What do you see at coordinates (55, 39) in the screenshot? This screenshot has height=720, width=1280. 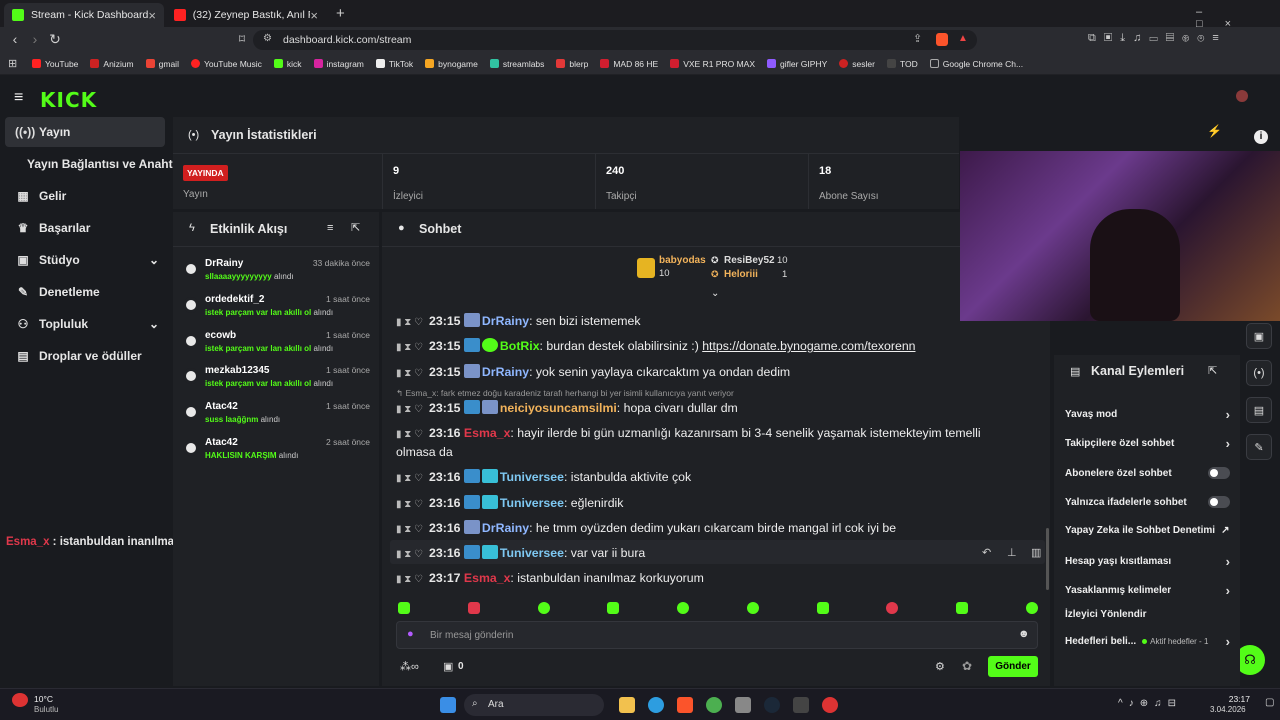 I see `reload-icon: ↻` at bounding box center [55, 39].